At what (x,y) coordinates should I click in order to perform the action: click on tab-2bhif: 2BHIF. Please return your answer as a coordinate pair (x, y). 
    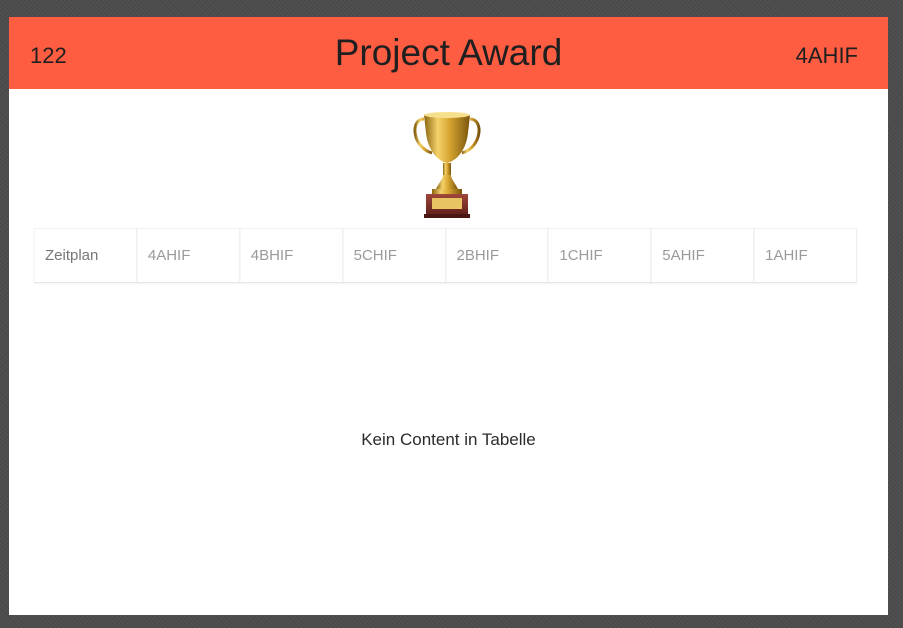
    Looking at the image, I should click on (497, 255).